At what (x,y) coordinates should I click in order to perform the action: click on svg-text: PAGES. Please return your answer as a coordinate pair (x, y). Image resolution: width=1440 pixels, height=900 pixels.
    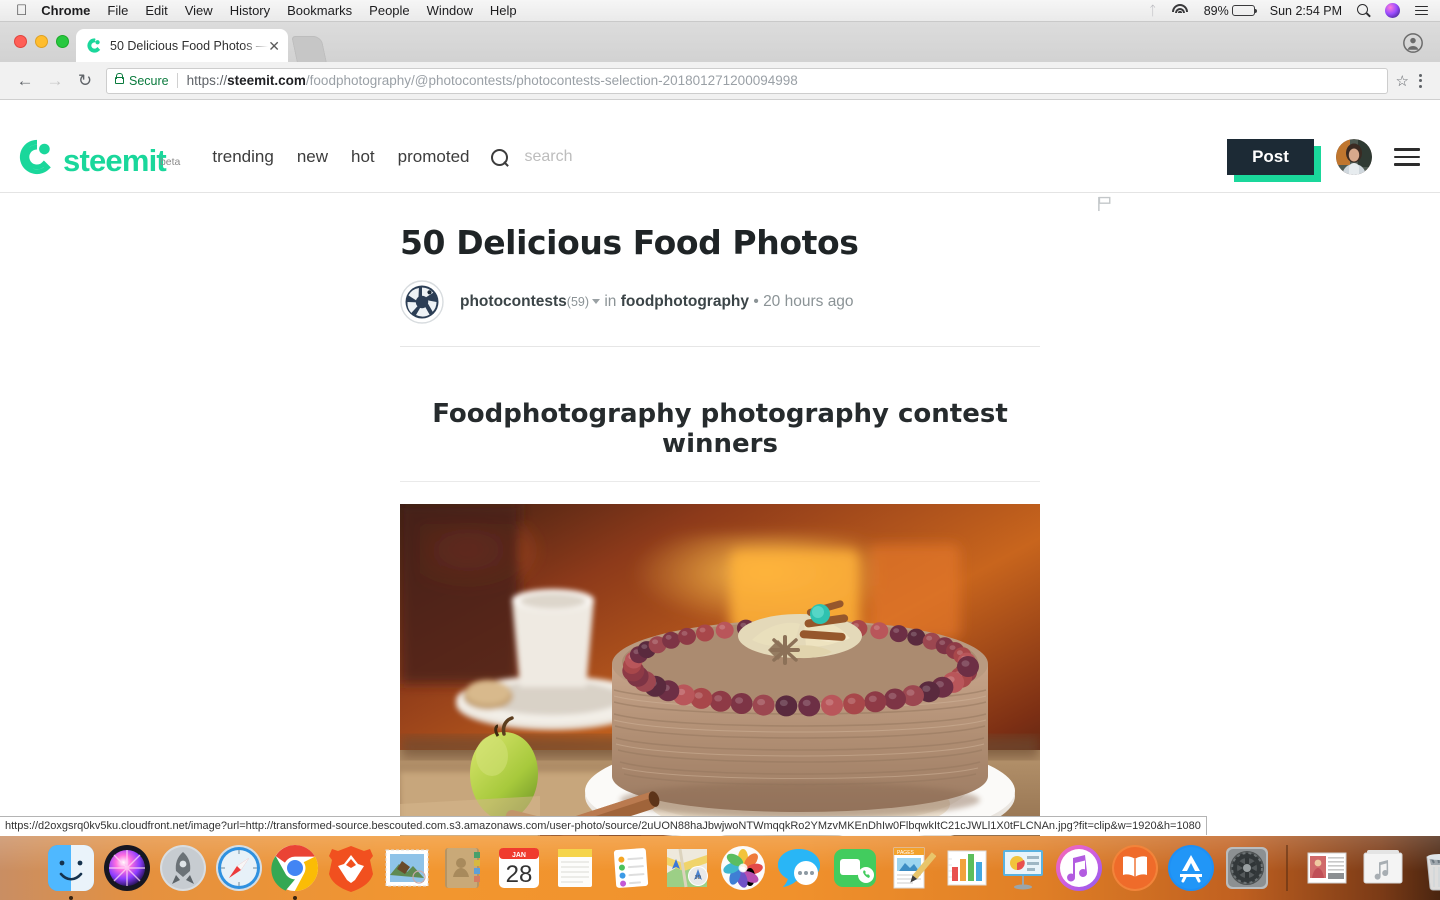
    Looking at the image, I should click on (906, 853).